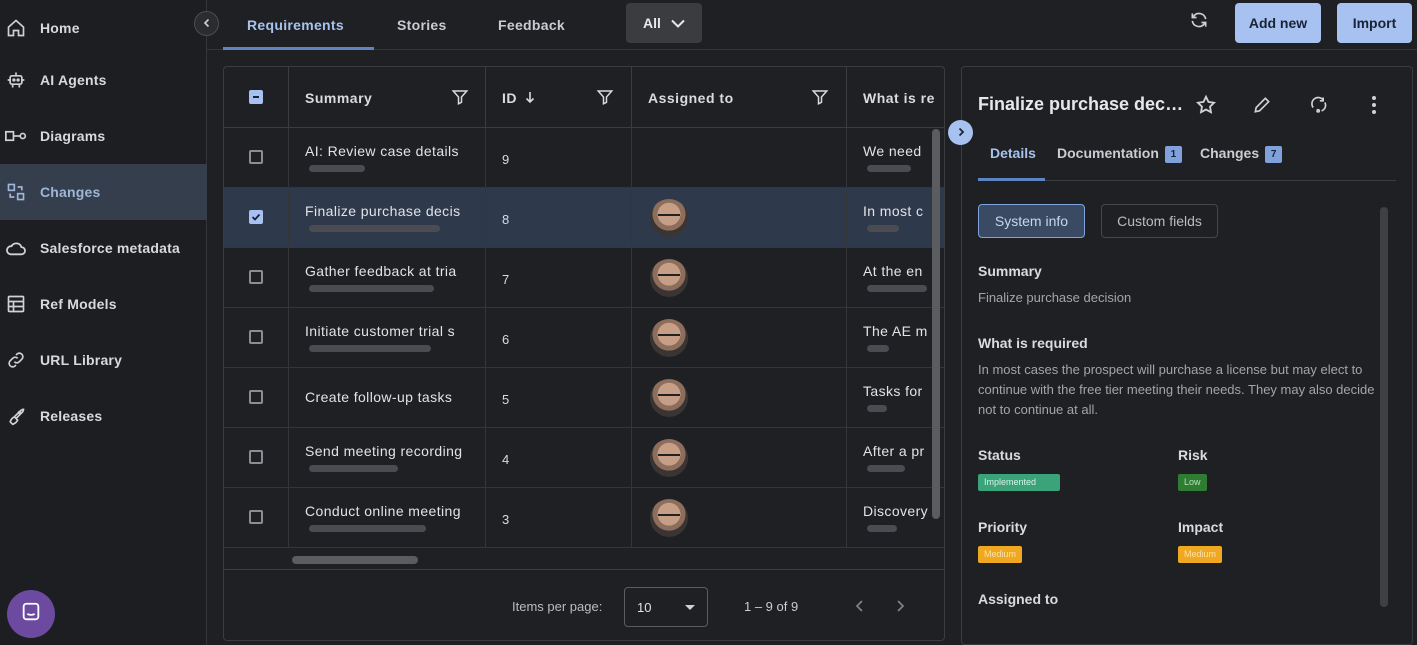 The image size is (1417, 645). Describe the element at coordinates (16, 136) in the screenshot. I see `diagram-icon` at that location.